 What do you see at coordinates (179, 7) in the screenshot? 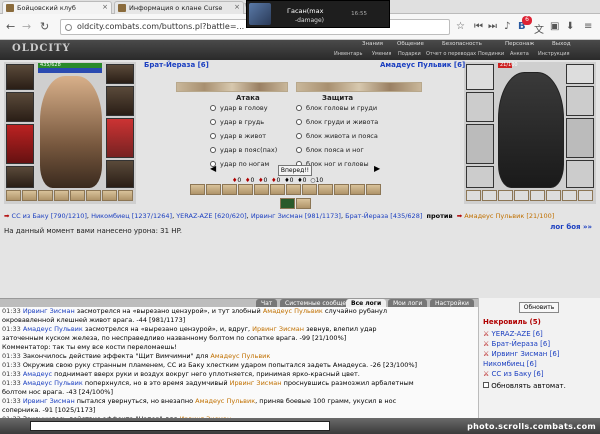
I see `browser-tab-2: Информация о клане Curse ×` at bounding box center [179, 7].